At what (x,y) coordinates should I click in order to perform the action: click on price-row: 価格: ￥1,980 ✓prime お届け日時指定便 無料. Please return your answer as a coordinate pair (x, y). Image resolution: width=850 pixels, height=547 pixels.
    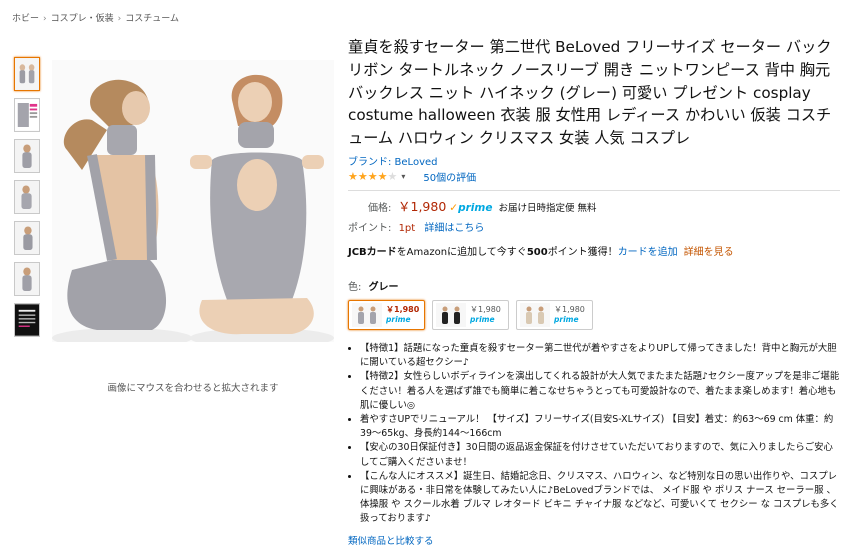
    Looking at the image, I should click on (604, 205).